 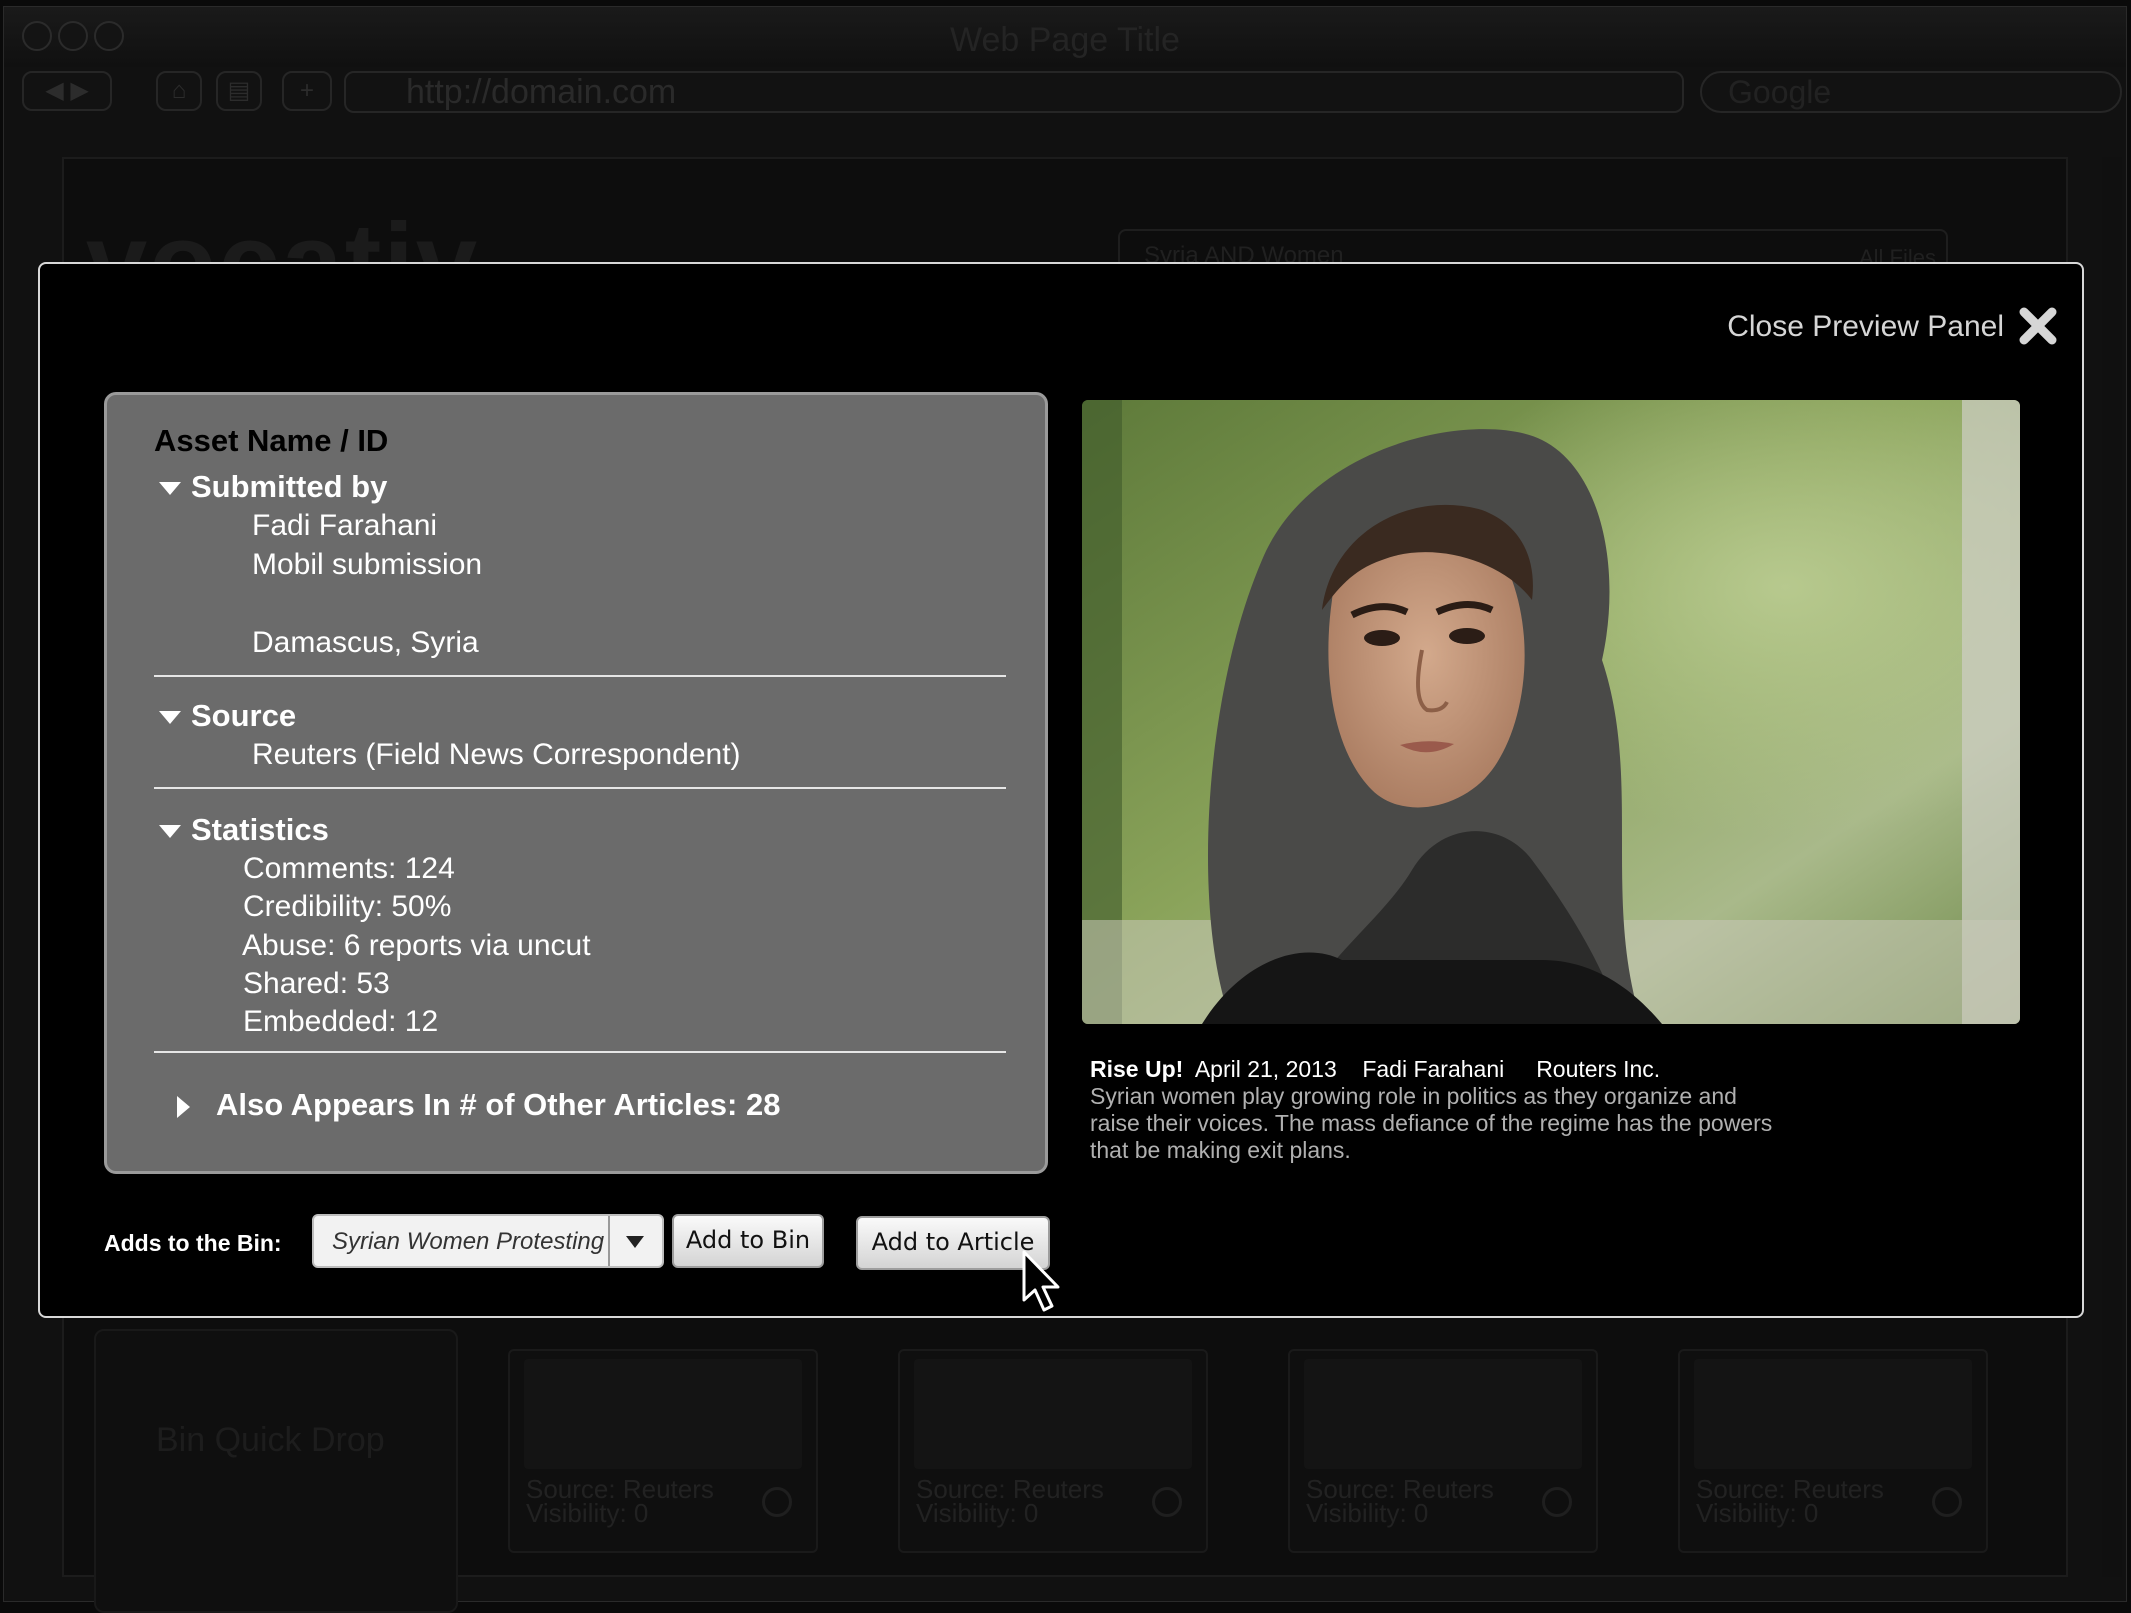 I want to click on submission-location: Damascus, Syria, so click(x=365, y=642).